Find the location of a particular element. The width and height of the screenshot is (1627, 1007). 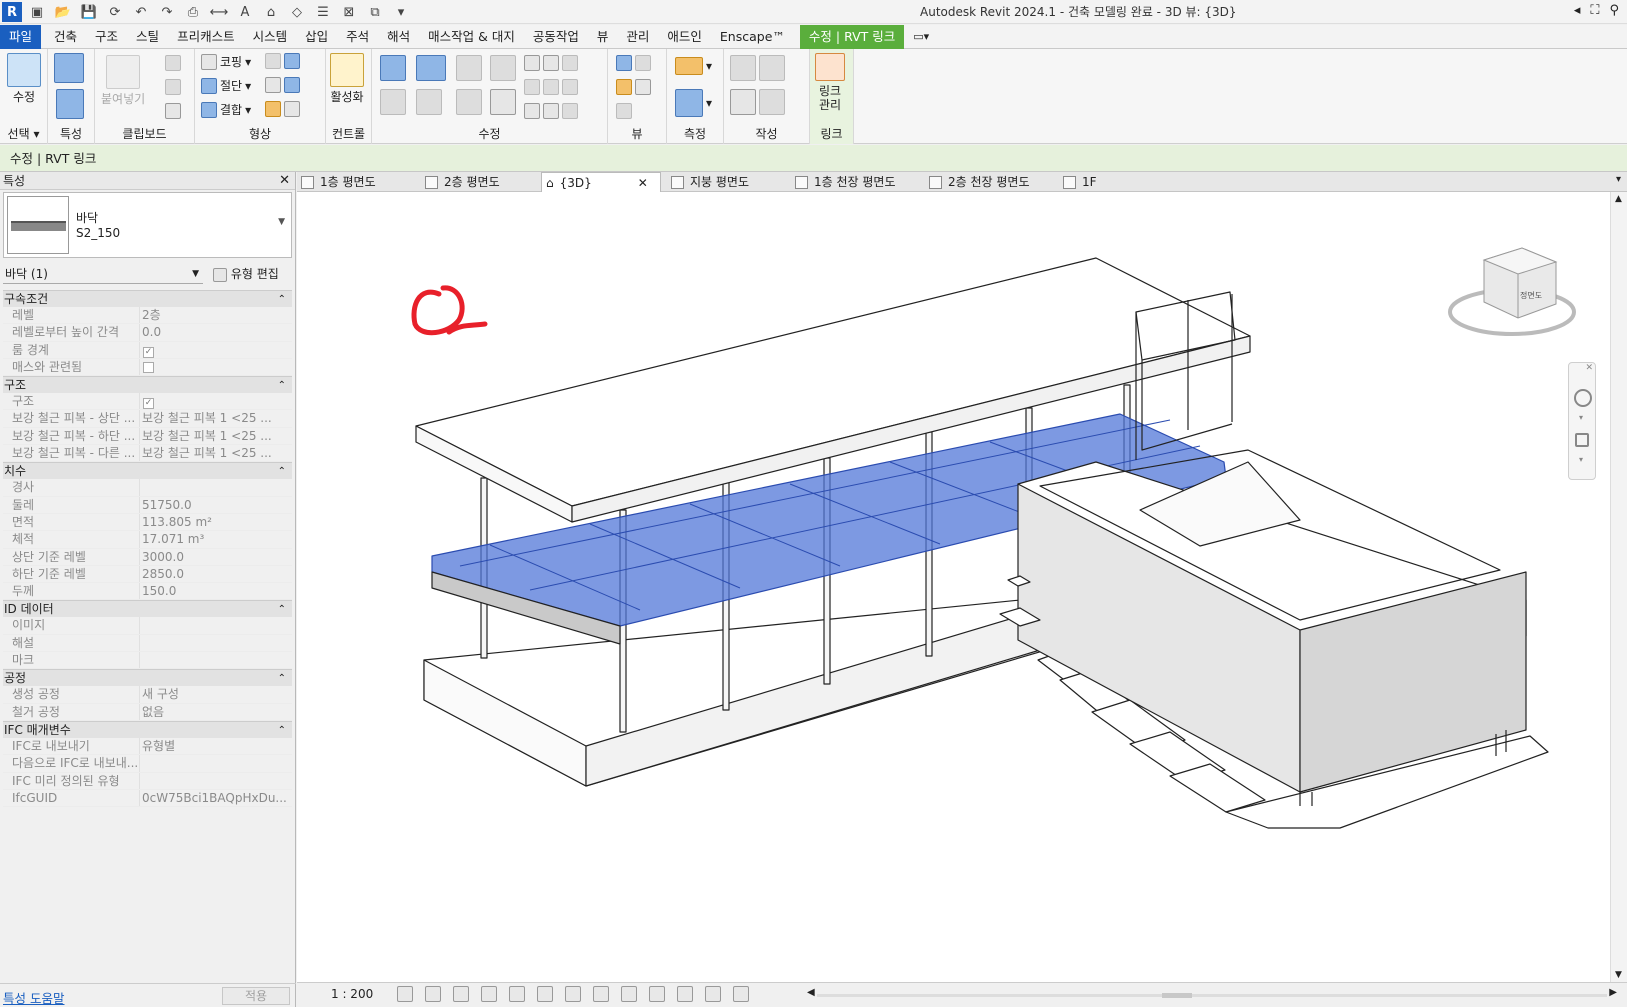

tab-insert: 삽입 is located at coordinates (316, 37).